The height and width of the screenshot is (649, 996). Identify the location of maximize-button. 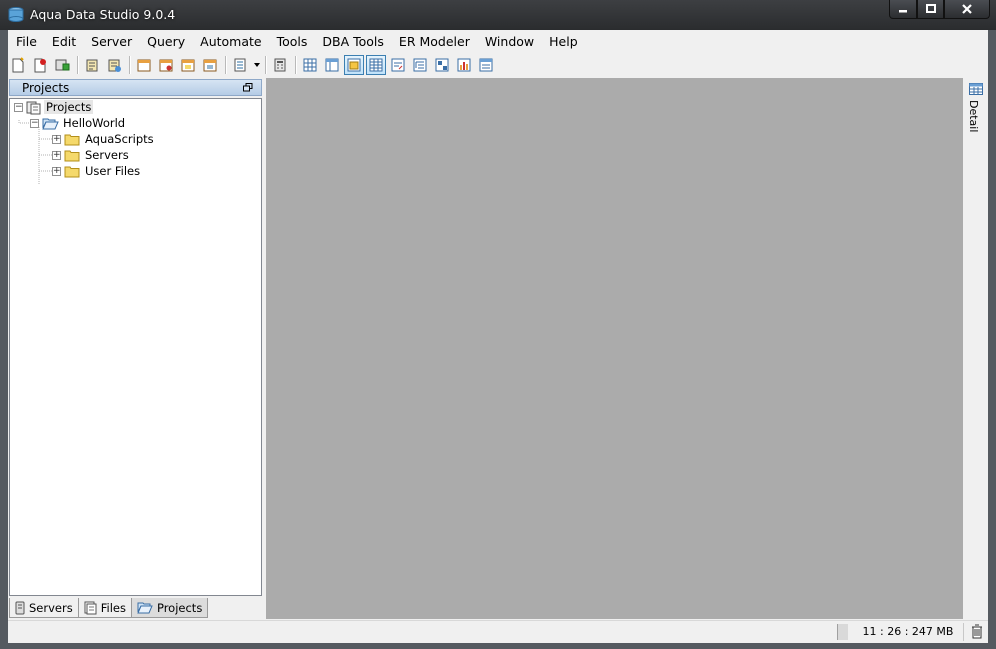
(930, 9).